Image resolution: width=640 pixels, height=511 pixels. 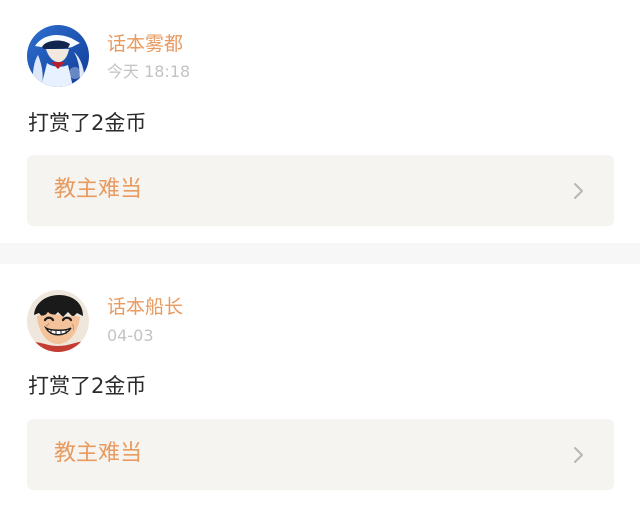 I want to click on post-timestamp: 今天 18:18, so click(x=149, y=71).